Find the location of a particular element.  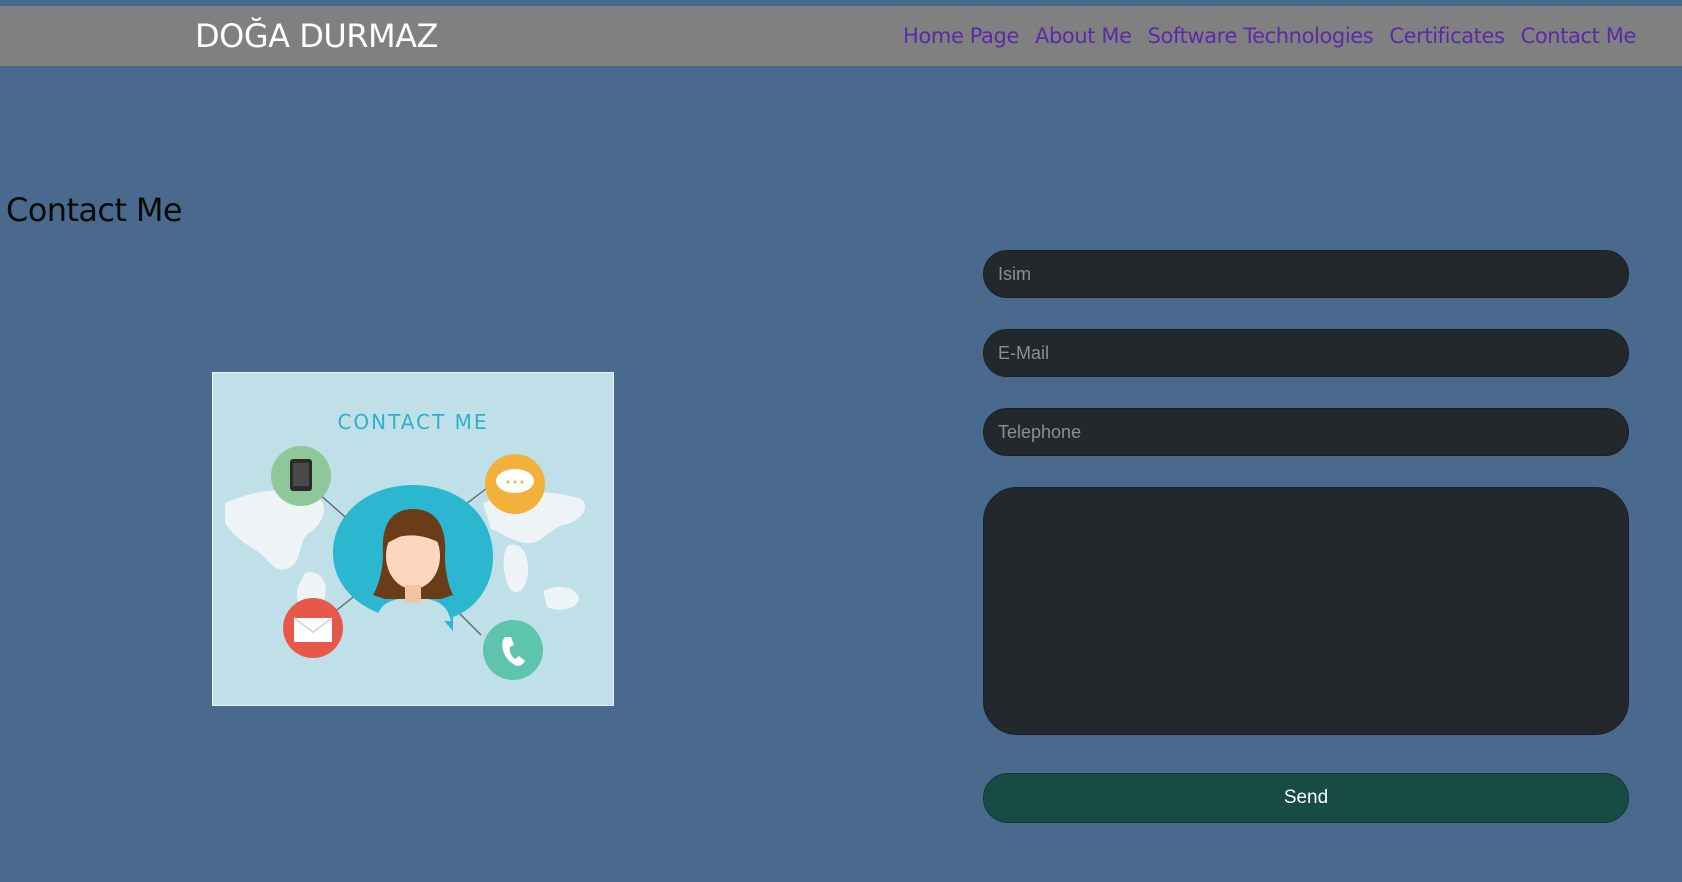

nav-link-certificates: Certificates is located at coordinates (1447, 36).